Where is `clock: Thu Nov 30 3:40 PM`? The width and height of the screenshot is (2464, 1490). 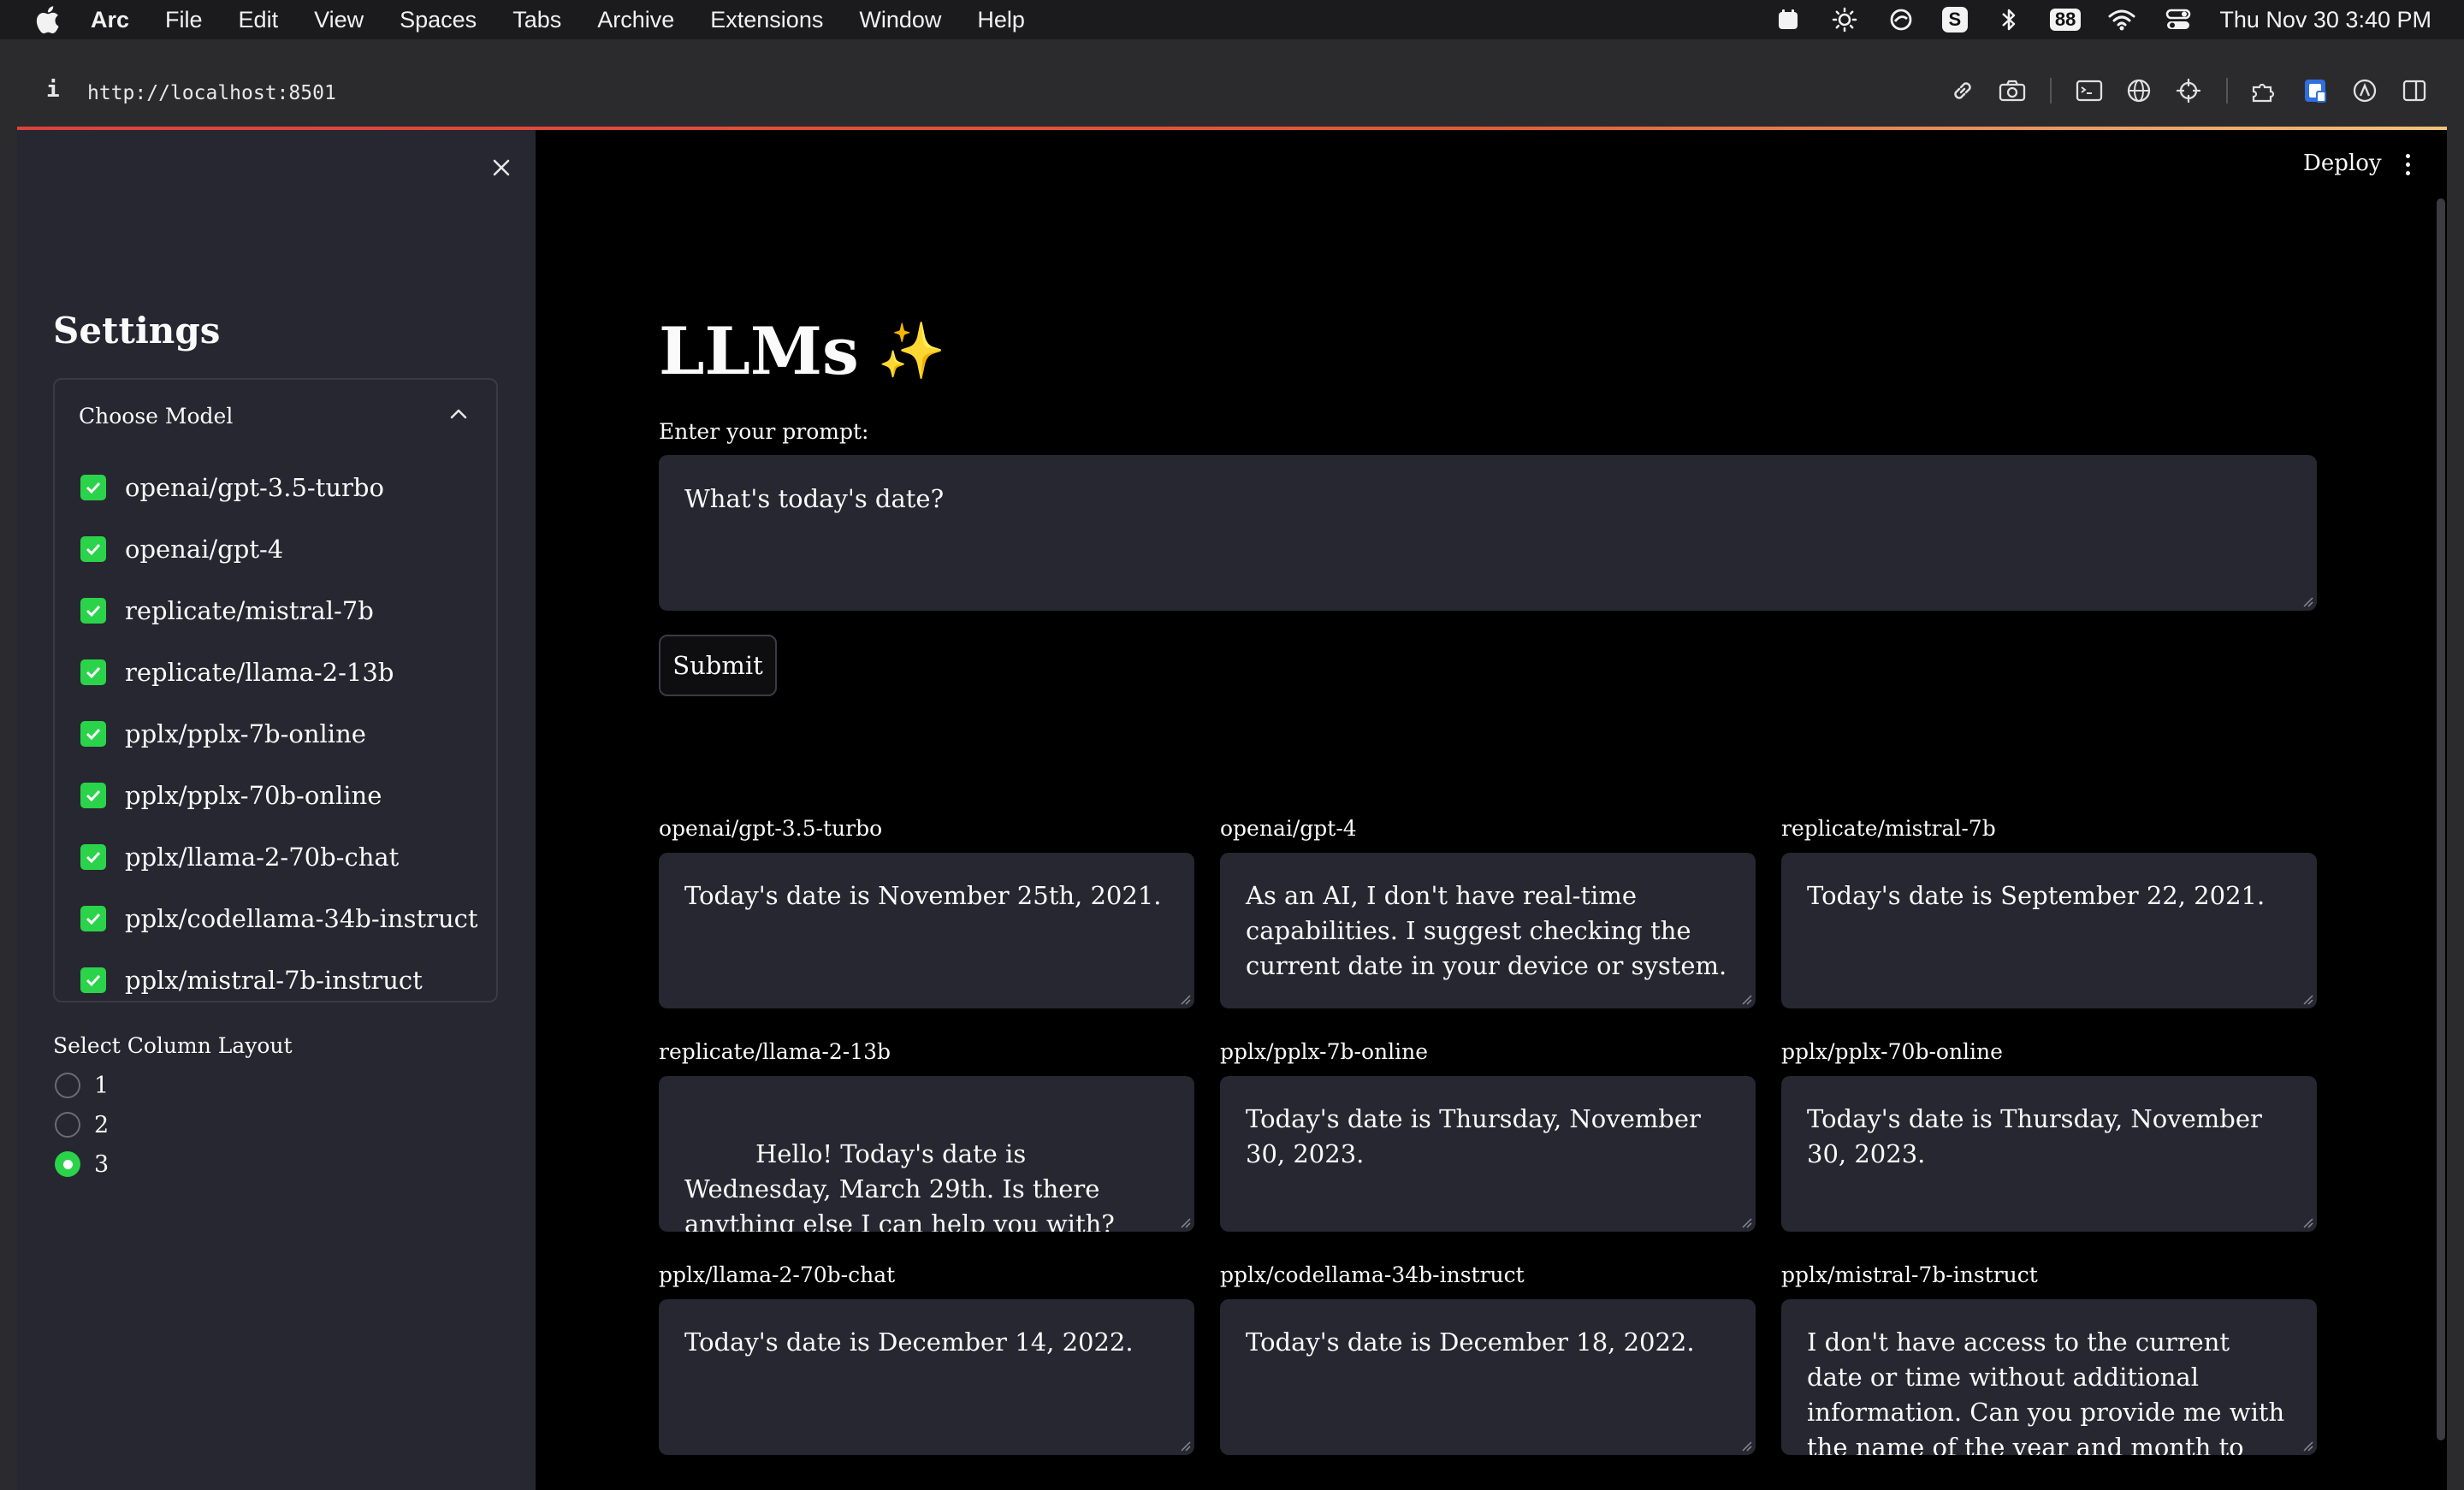
clock: Thu Nov 30 3:40 PM is located at coordinates (2325, 20).